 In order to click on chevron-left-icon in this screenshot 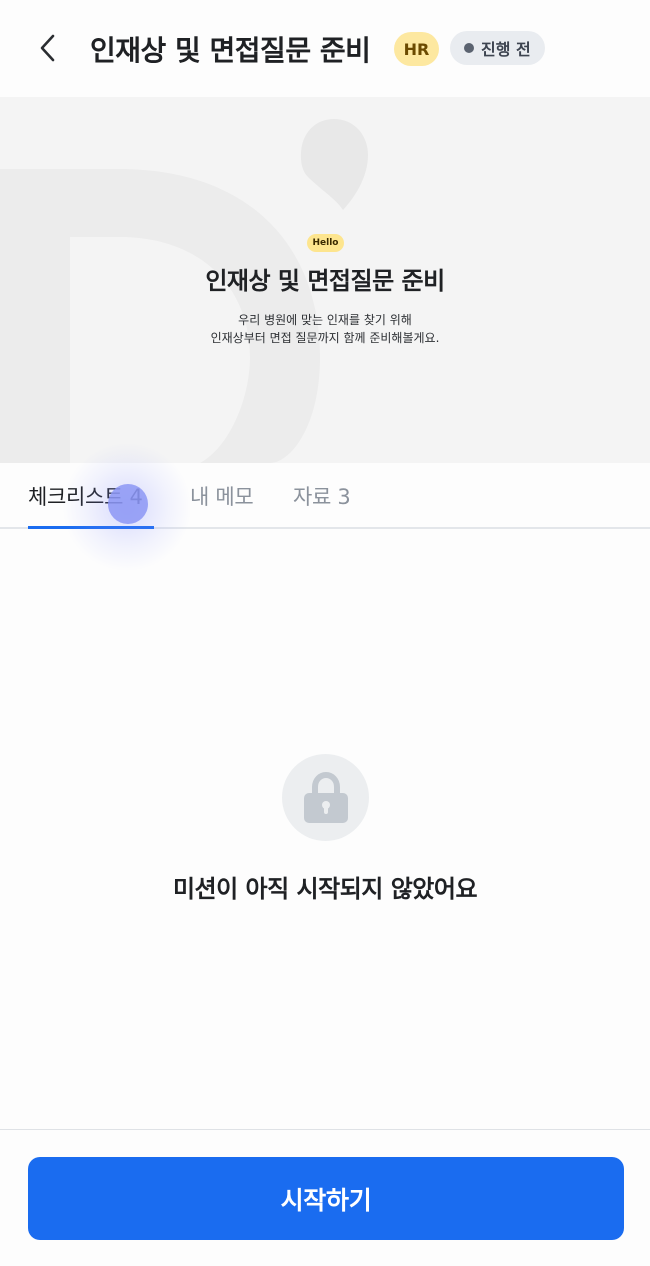, I will do `click(47, 48)`.